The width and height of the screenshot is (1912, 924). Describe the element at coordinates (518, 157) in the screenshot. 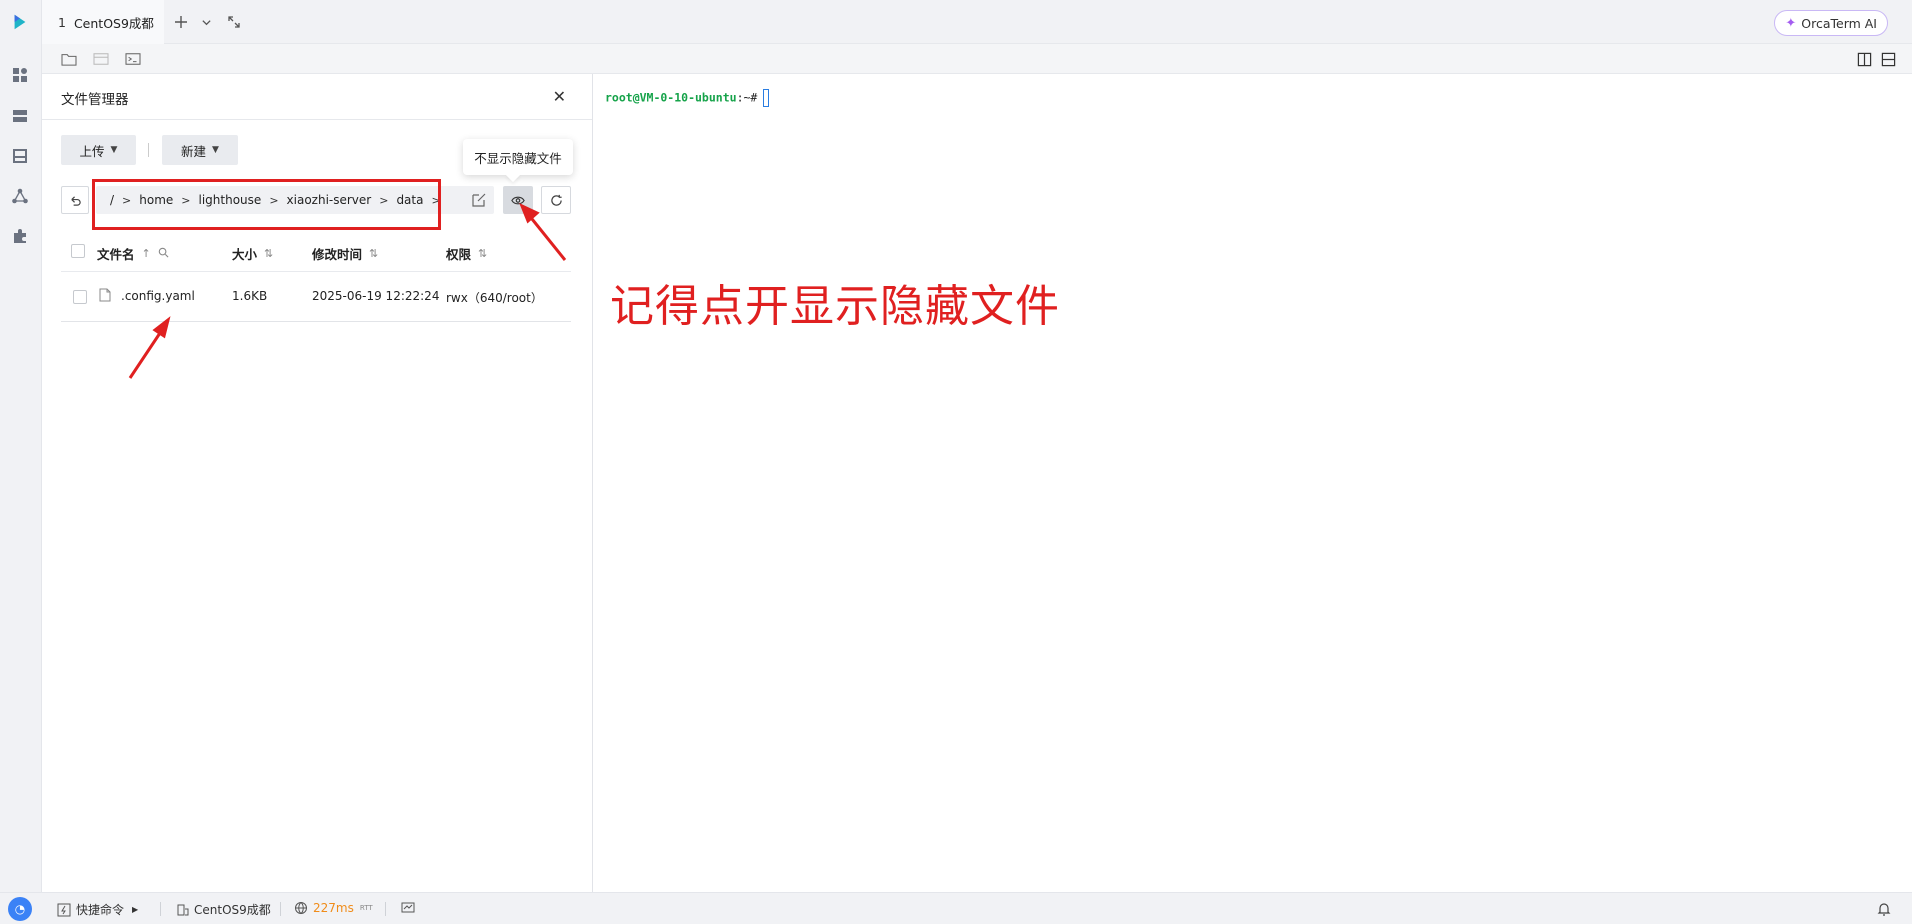

I see `hidden-files-tooltip: 不显示隐藏文件` at that location.